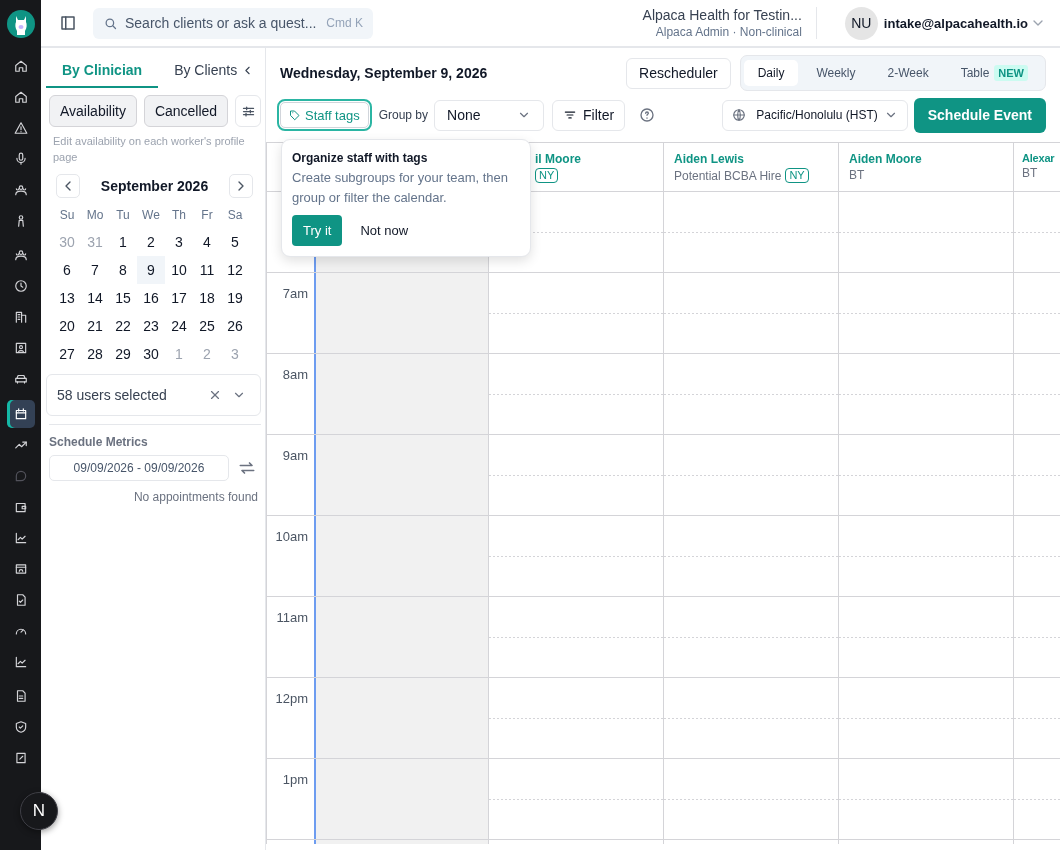  What do you see at coordinates (179, 242) in the screenshot?
I see `calendar-day: 3` at bounding box center [179, 242].